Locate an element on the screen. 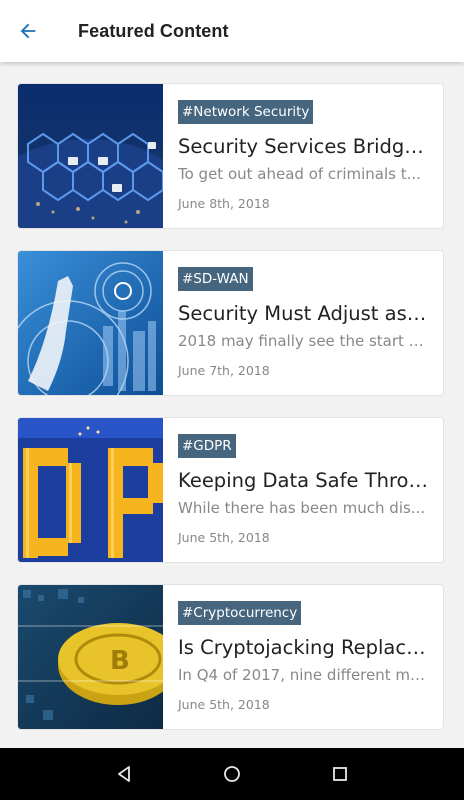 The image size is (464, 800). article-thumbnail-sdwan is located at coordinates (90, 323).